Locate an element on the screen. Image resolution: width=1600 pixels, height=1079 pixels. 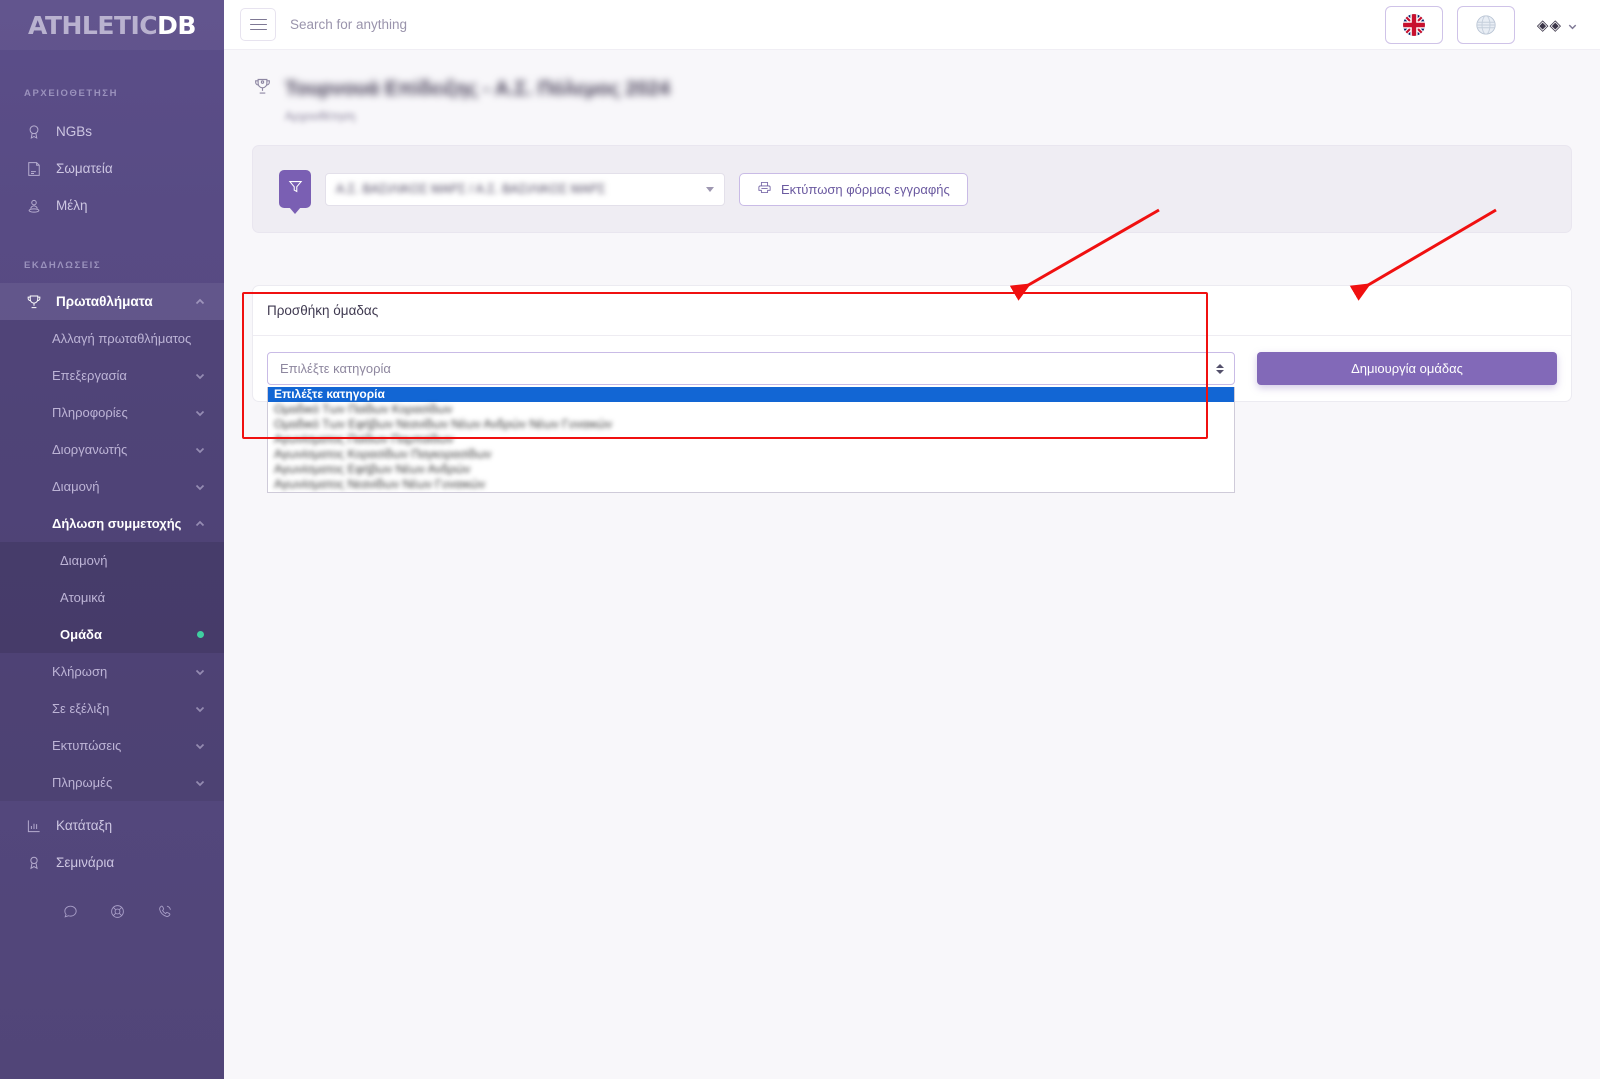
award-person-icon is located at coordinates (33, 862).